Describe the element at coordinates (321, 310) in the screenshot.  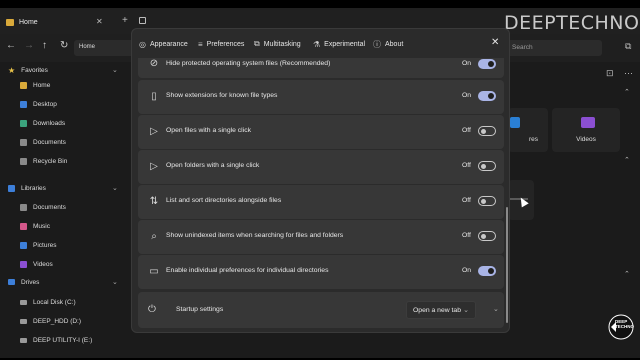
I see `startup-settings-row: ⏻ Startup settings Open a new tab ⌄ ⌄` at that location.